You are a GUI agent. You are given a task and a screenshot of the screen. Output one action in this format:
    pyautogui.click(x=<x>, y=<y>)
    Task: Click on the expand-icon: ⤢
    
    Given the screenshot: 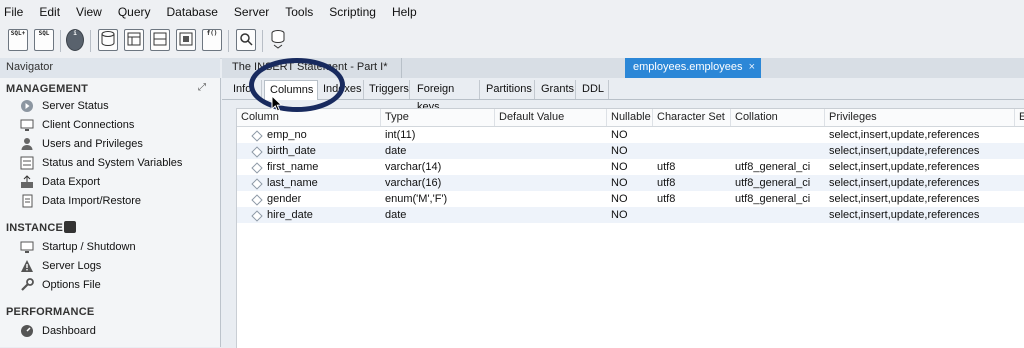 What is the action you would take?
    pyautogui.click(x=202, y=87)
    